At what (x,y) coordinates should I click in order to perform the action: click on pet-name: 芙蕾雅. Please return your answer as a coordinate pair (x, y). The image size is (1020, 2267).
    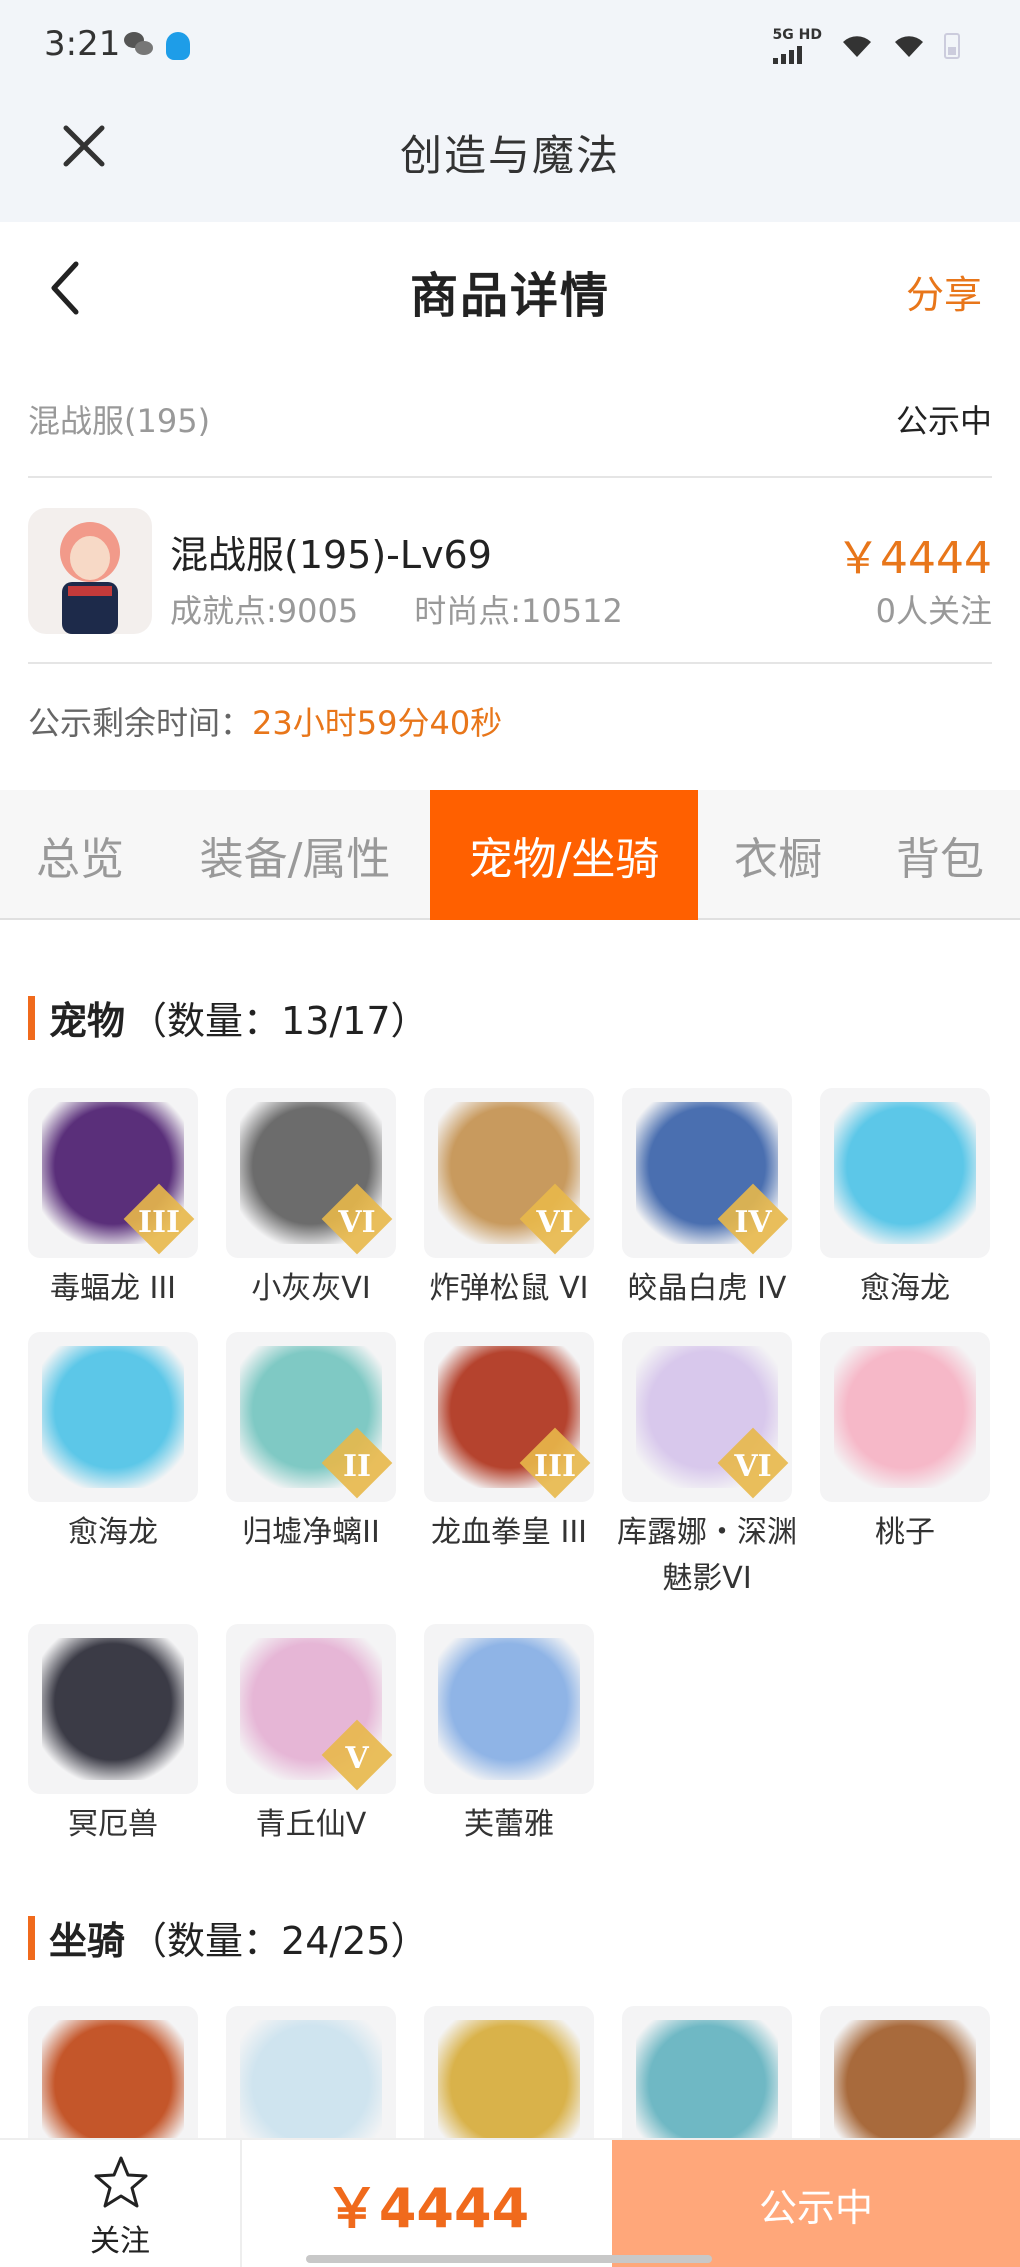
    Looking at the image, I should click on (509, 1824).